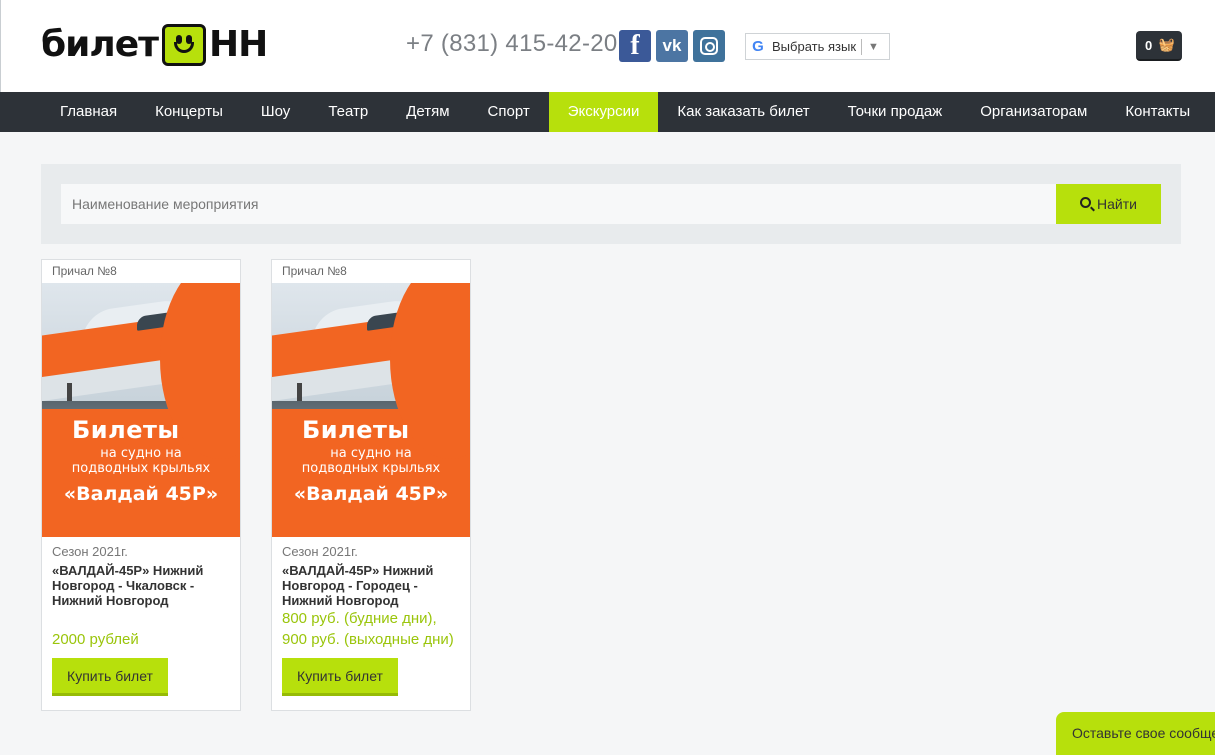 The width and height of the screenshot is (1215, 755). I want to click on search-button: Найти, so click(1108, 204).